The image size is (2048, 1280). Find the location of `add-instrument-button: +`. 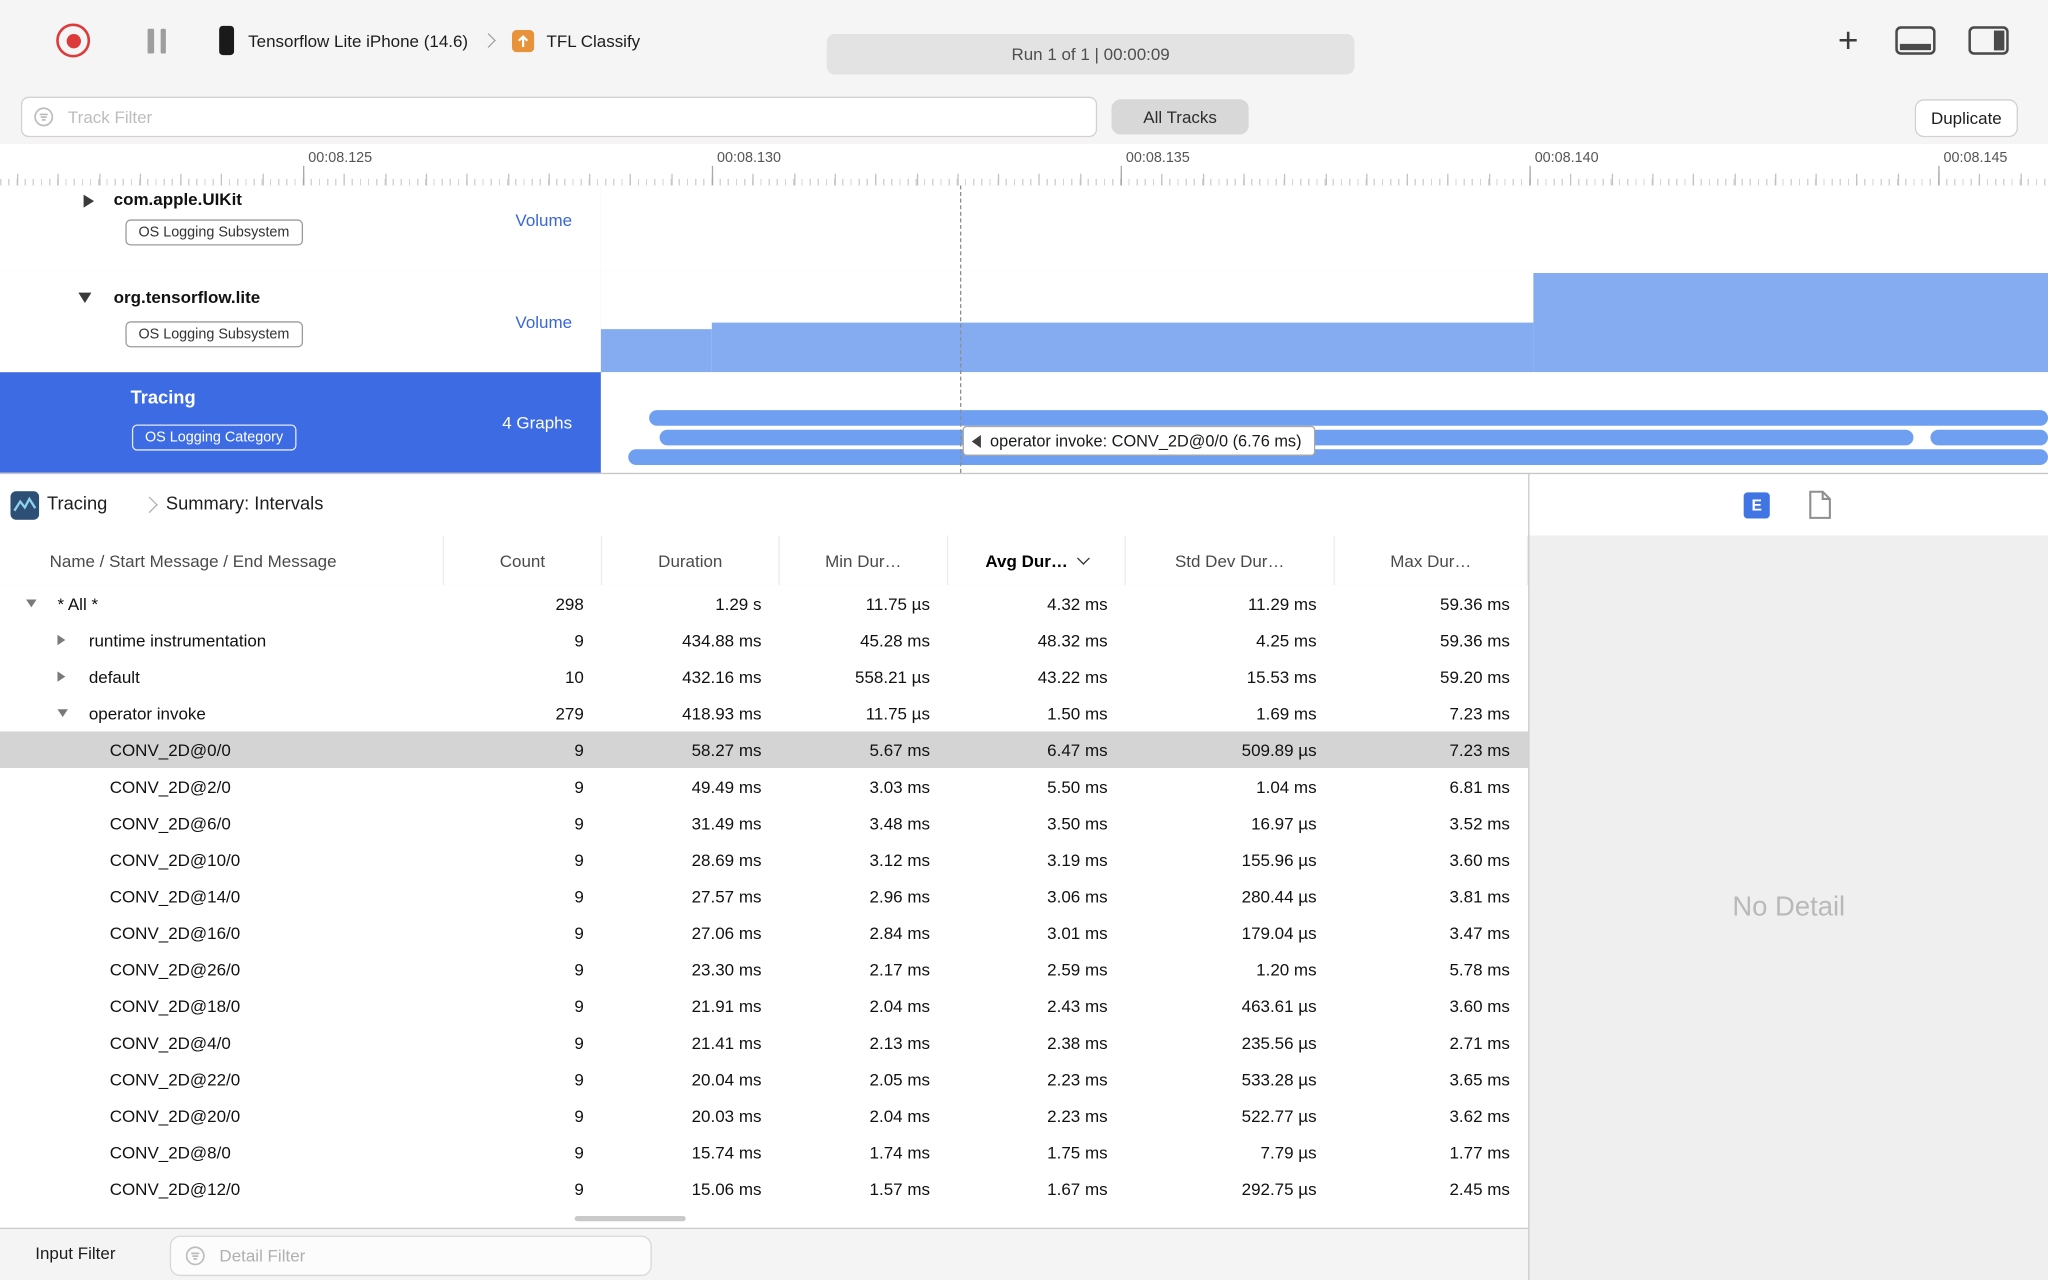

add-instrument-button: + is located at coordinates (1848, 41).